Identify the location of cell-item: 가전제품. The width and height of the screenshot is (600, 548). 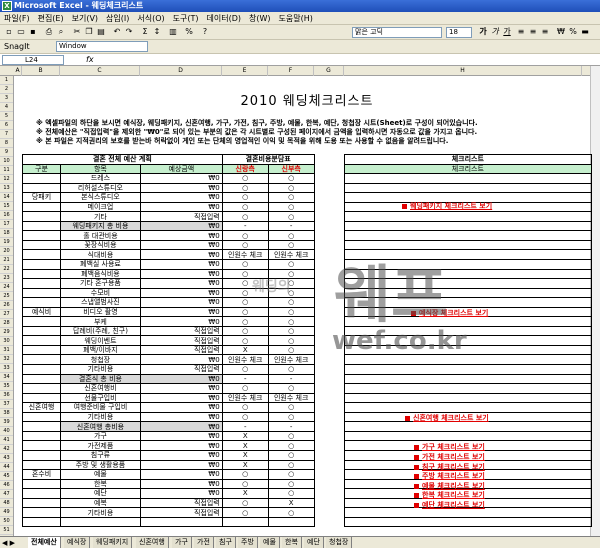
(100, 445).